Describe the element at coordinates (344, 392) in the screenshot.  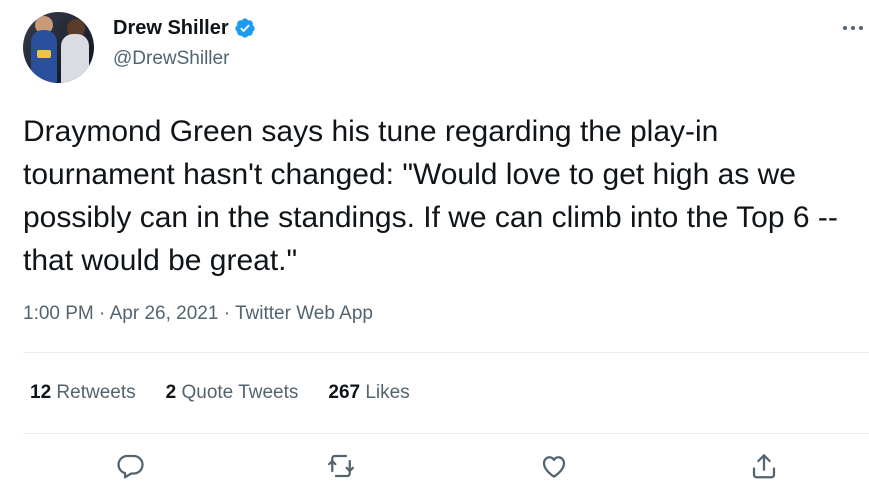
I see `likes-count: 267` at that location.